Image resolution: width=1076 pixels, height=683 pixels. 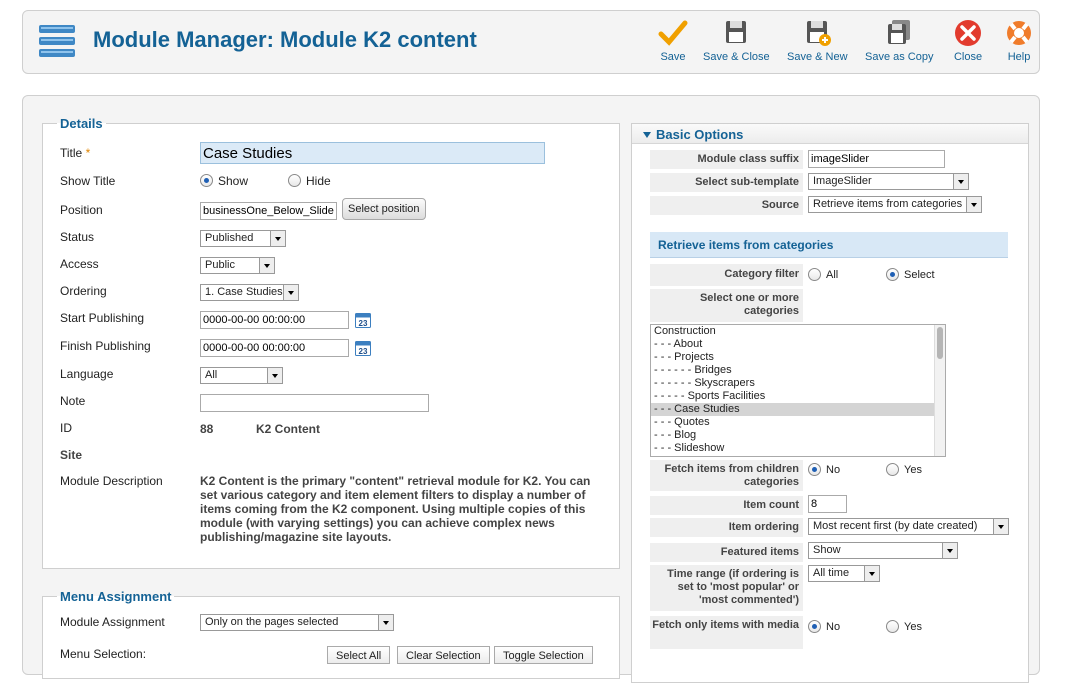 What do you see at coordinates (274, 348) in the screenshot?
I see `finish-publishing-input` at bounding box center [274, 348].